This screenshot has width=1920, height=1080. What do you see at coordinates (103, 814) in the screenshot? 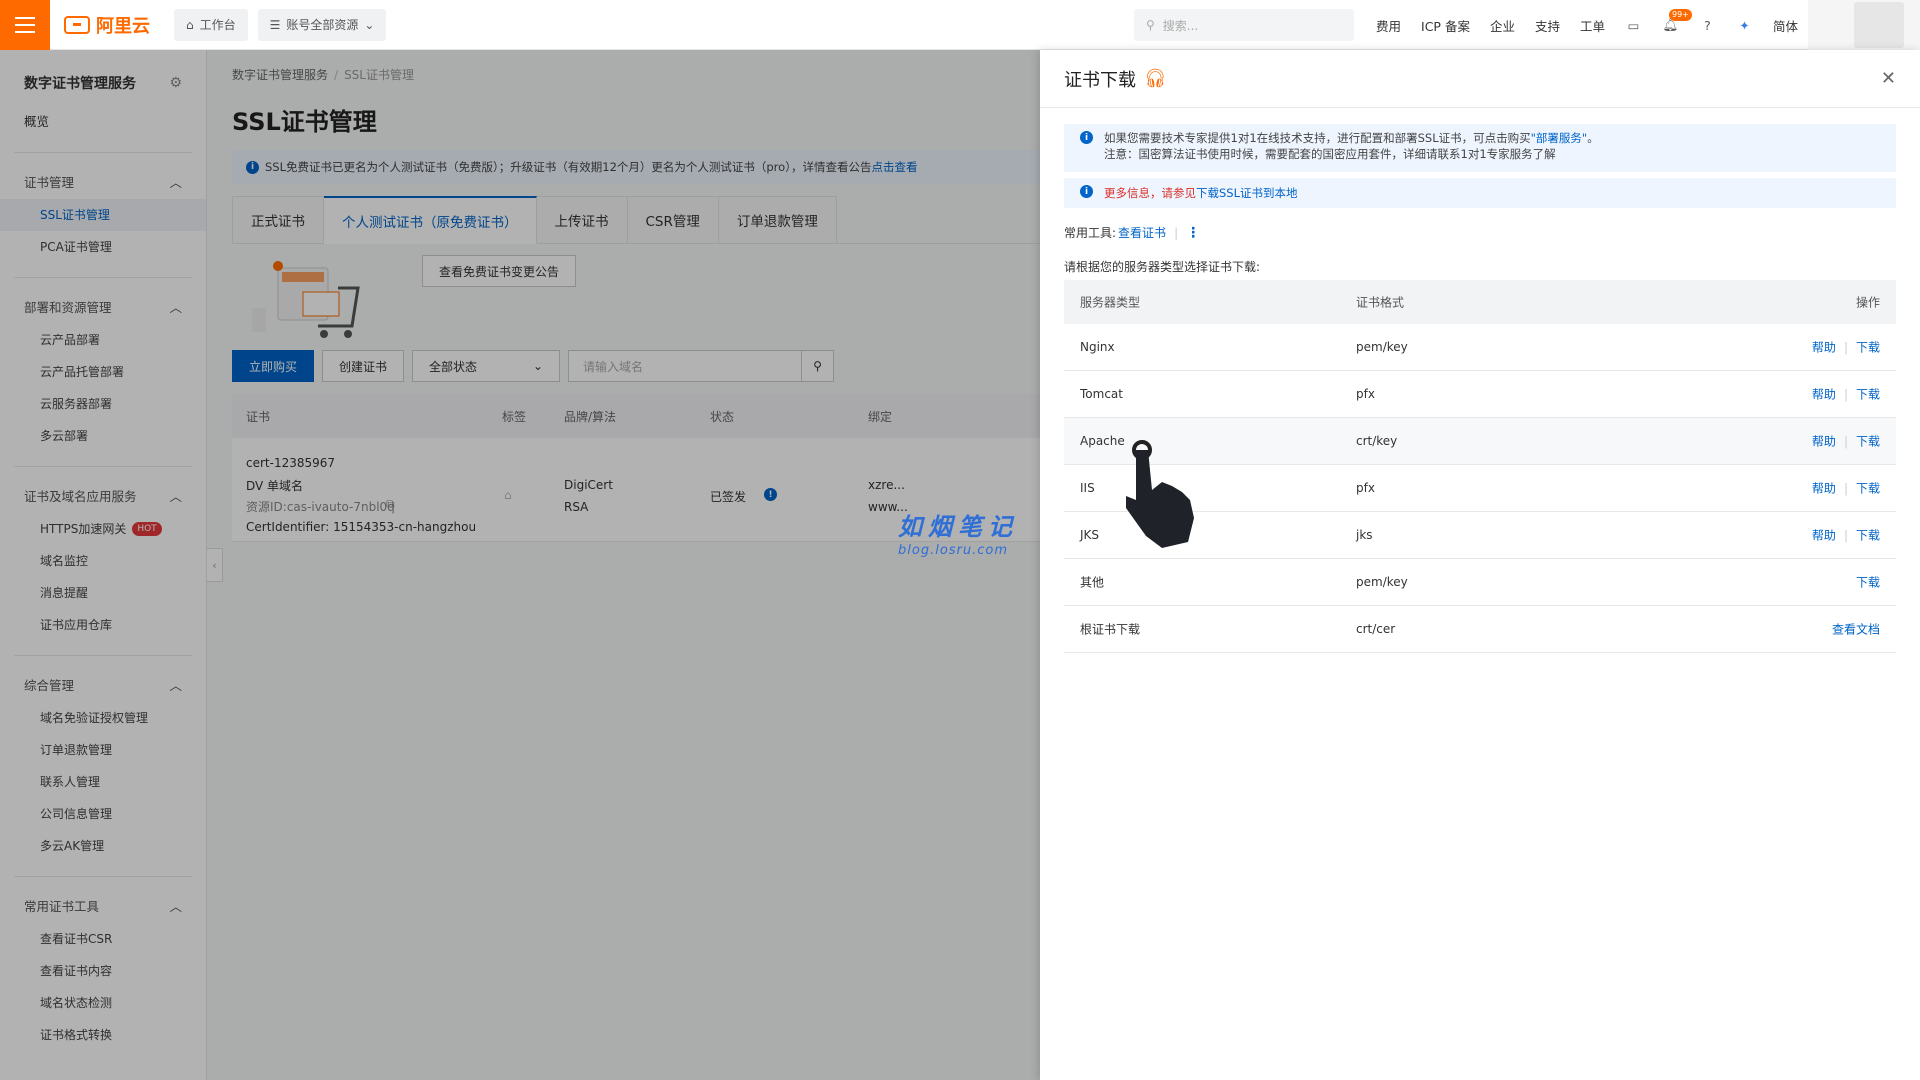
I see `sidebar-item-company: 公司信息管理` at bounding box center [103, 814].